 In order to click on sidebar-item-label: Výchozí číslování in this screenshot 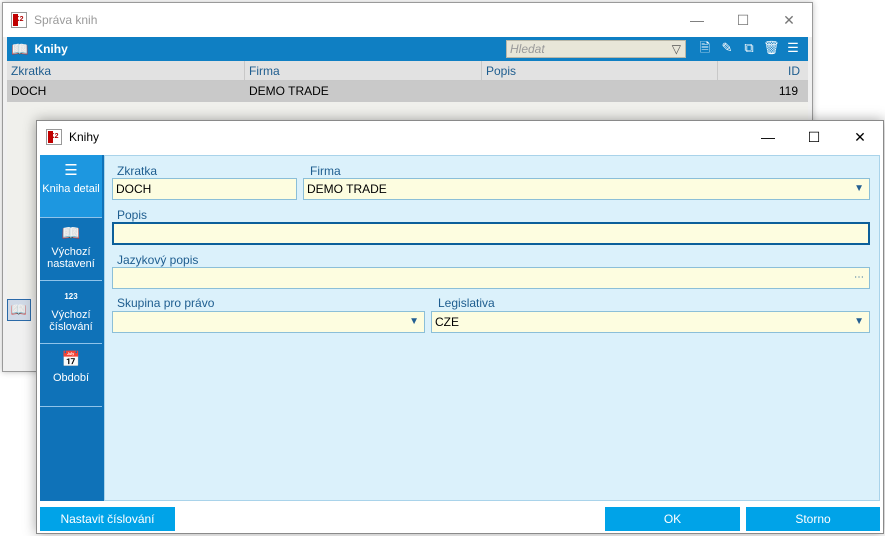, I will do `click(71, 321)`.